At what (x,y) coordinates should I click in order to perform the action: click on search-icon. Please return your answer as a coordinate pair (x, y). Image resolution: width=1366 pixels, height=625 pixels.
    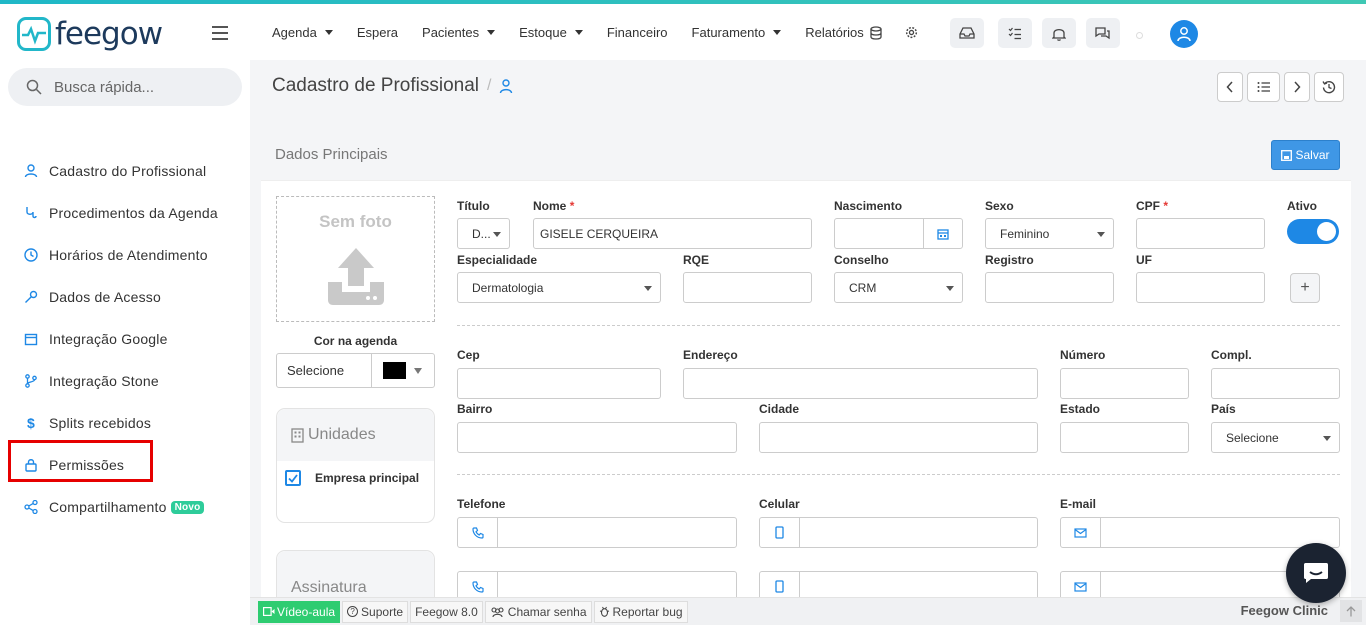
    Looking at the image, I should click on (34, 87).